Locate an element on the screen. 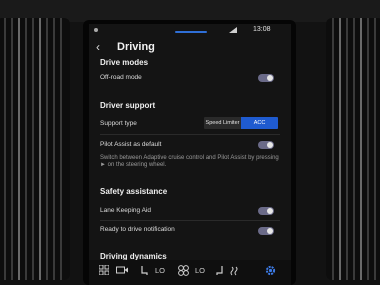  section-title-safety-assistance: Safety assistance is located at coordinates (134, 191).